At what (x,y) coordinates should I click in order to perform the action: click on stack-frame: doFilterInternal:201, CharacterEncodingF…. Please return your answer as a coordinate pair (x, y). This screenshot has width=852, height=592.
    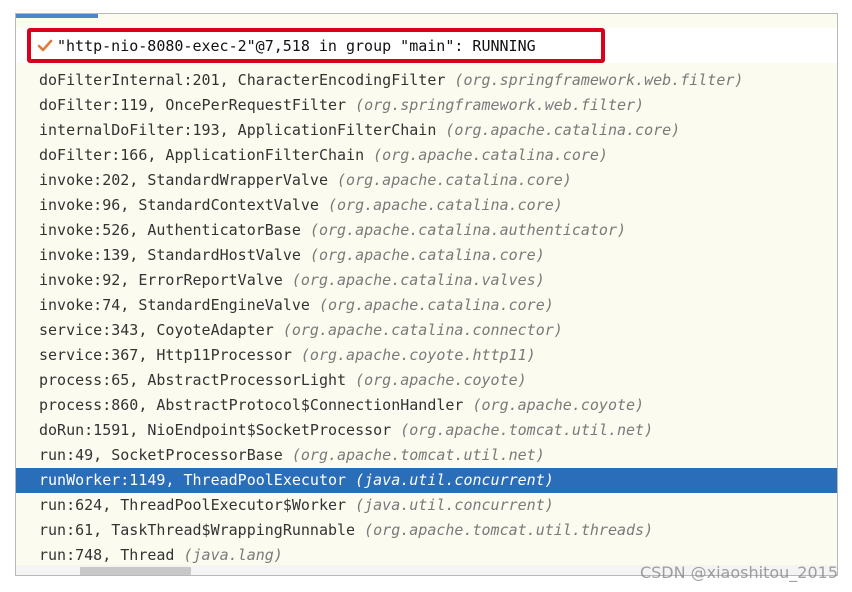
    Looking at the image, I should click on (426, 80).